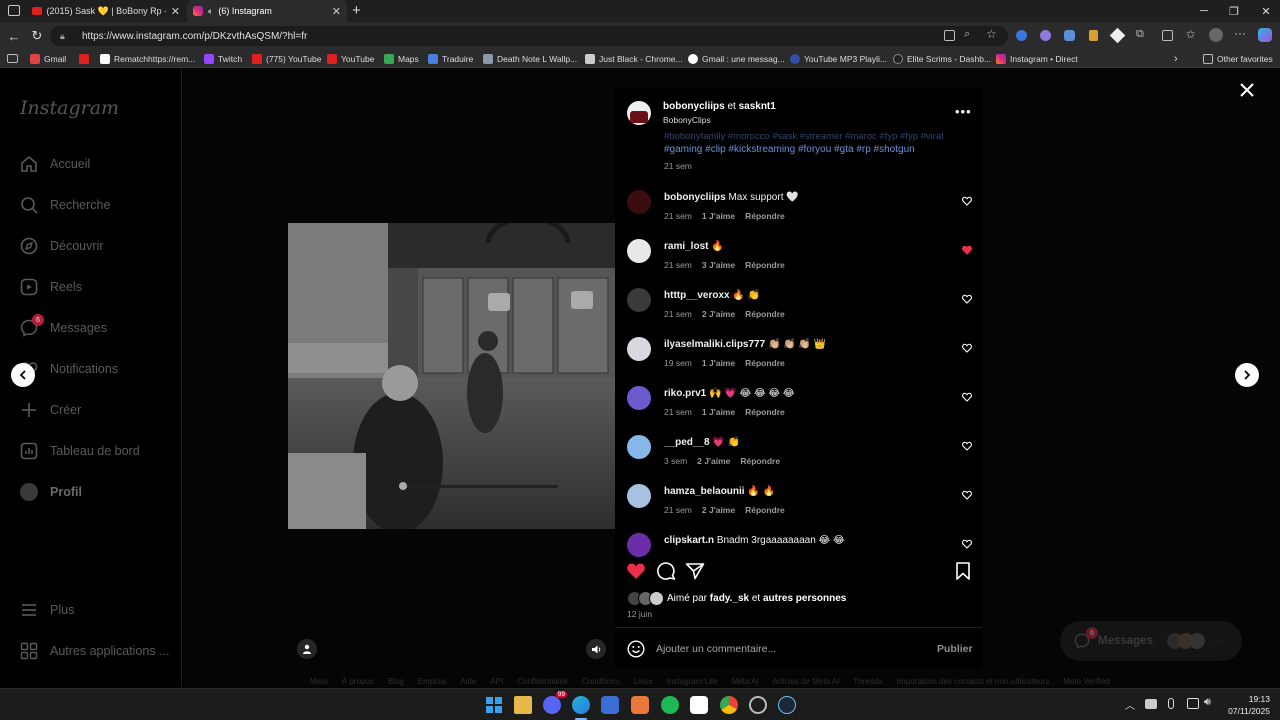 Image resolution: width=1280 pixels, height=720 pixels. I want to click on nav-profile: Profil, so click(51, 492).